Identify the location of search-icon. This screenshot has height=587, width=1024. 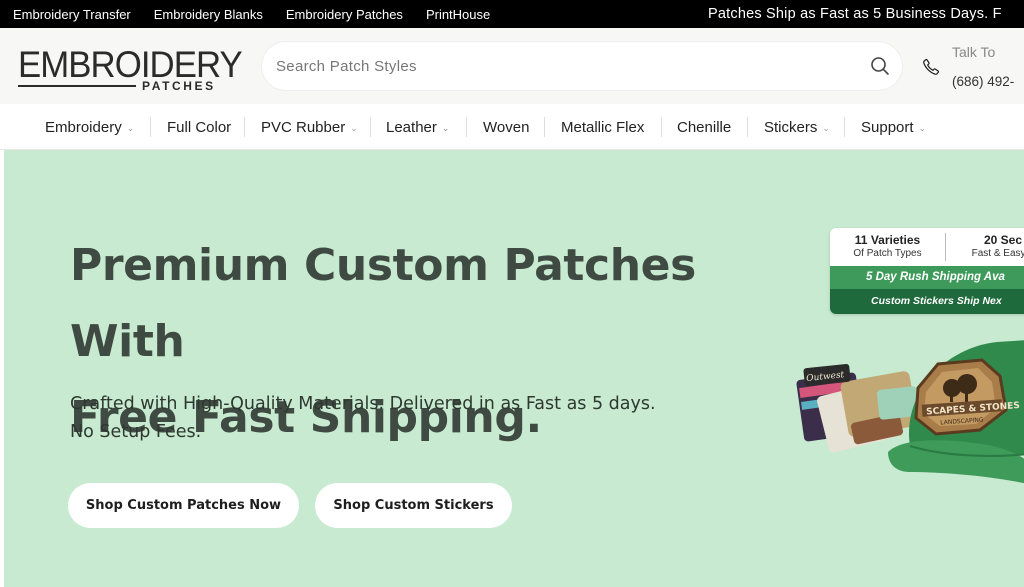
(880, 66).